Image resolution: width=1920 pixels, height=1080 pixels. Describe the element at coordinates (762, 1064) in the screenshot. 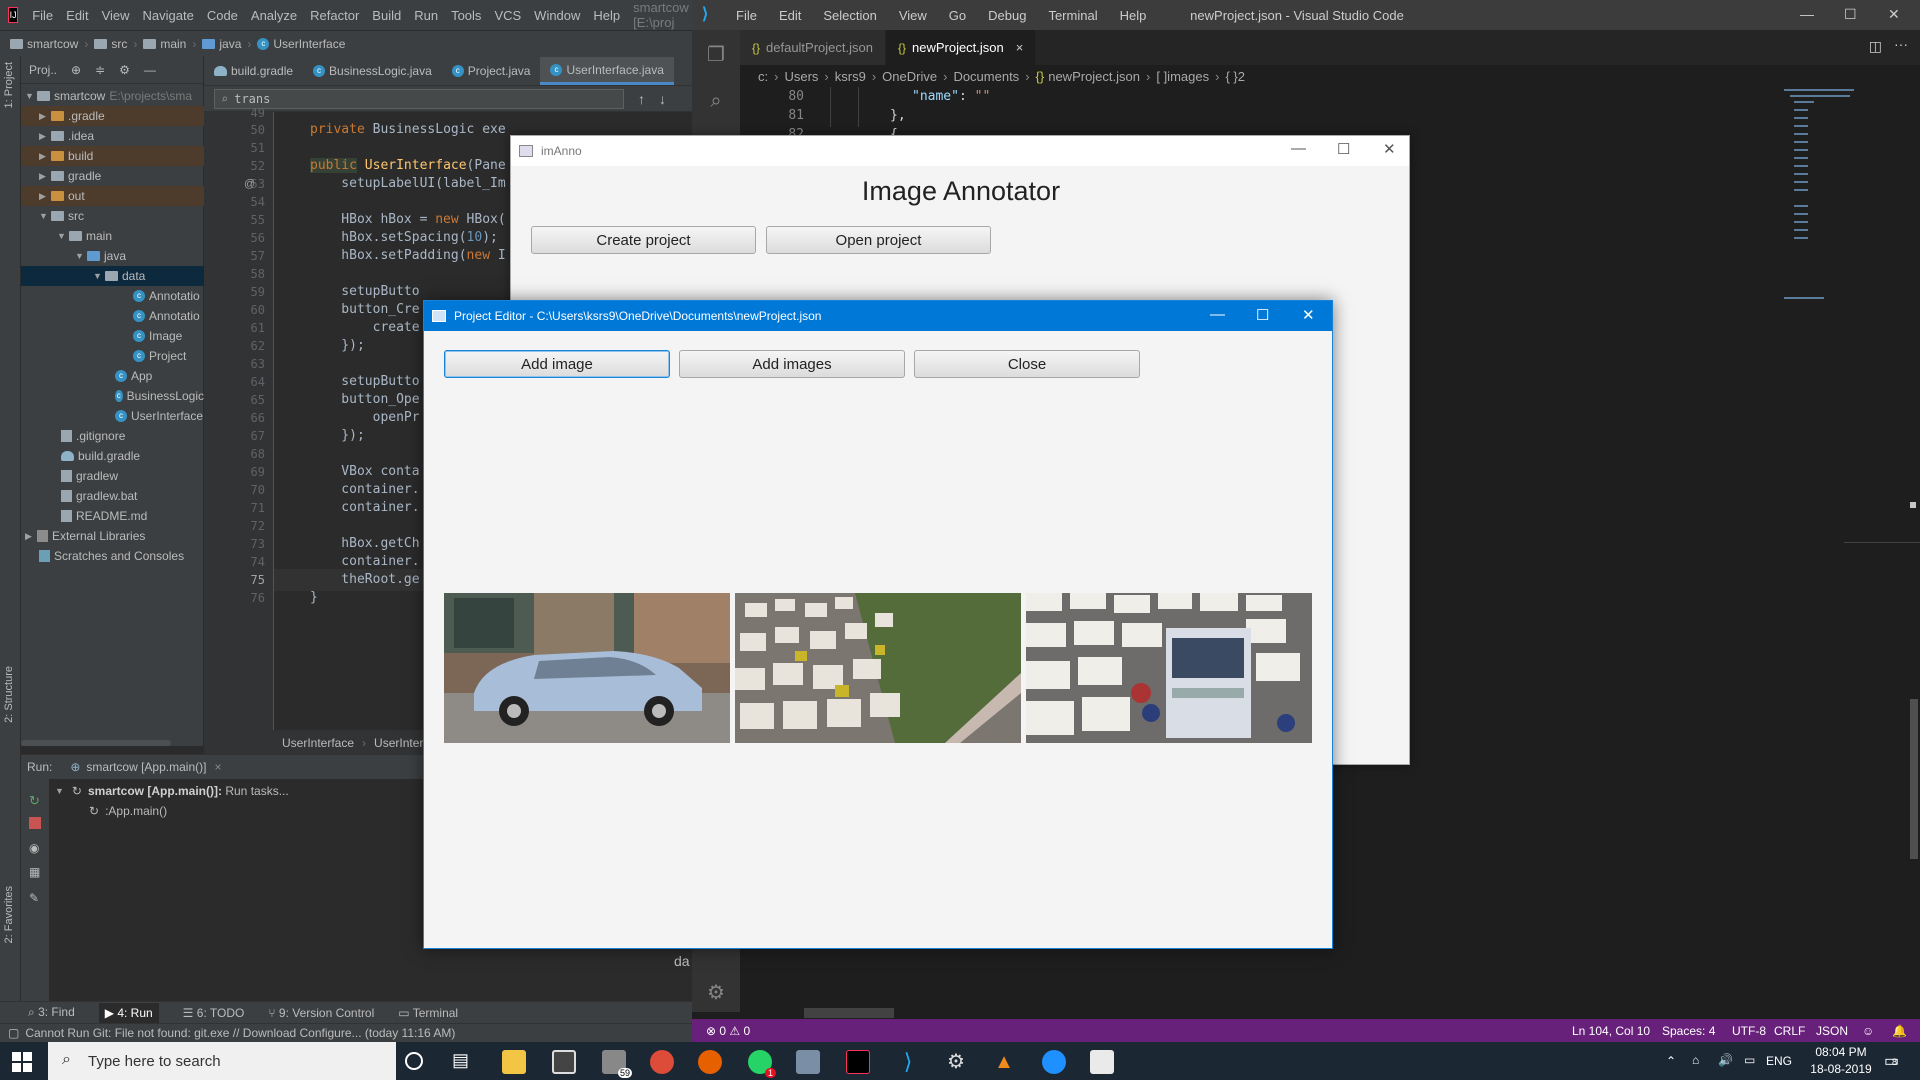

I see `whatsapp-icon: 1` at that location.